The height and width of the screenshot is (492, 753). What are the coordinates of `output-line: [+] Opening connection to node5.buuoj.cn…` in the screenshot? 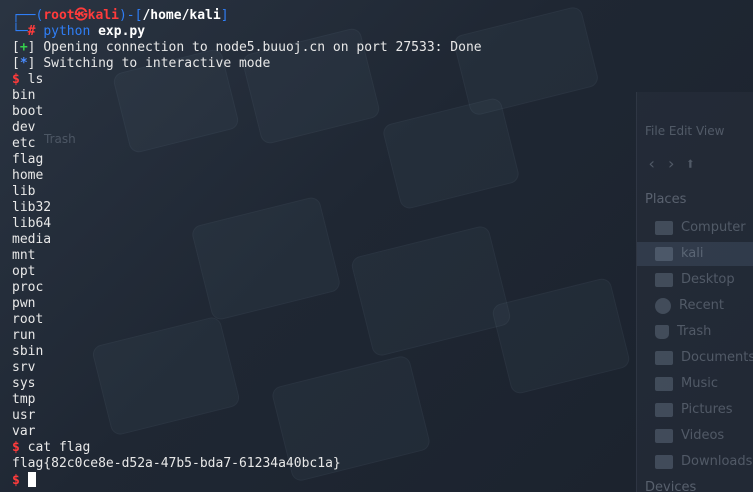 It's located at (247, 47).